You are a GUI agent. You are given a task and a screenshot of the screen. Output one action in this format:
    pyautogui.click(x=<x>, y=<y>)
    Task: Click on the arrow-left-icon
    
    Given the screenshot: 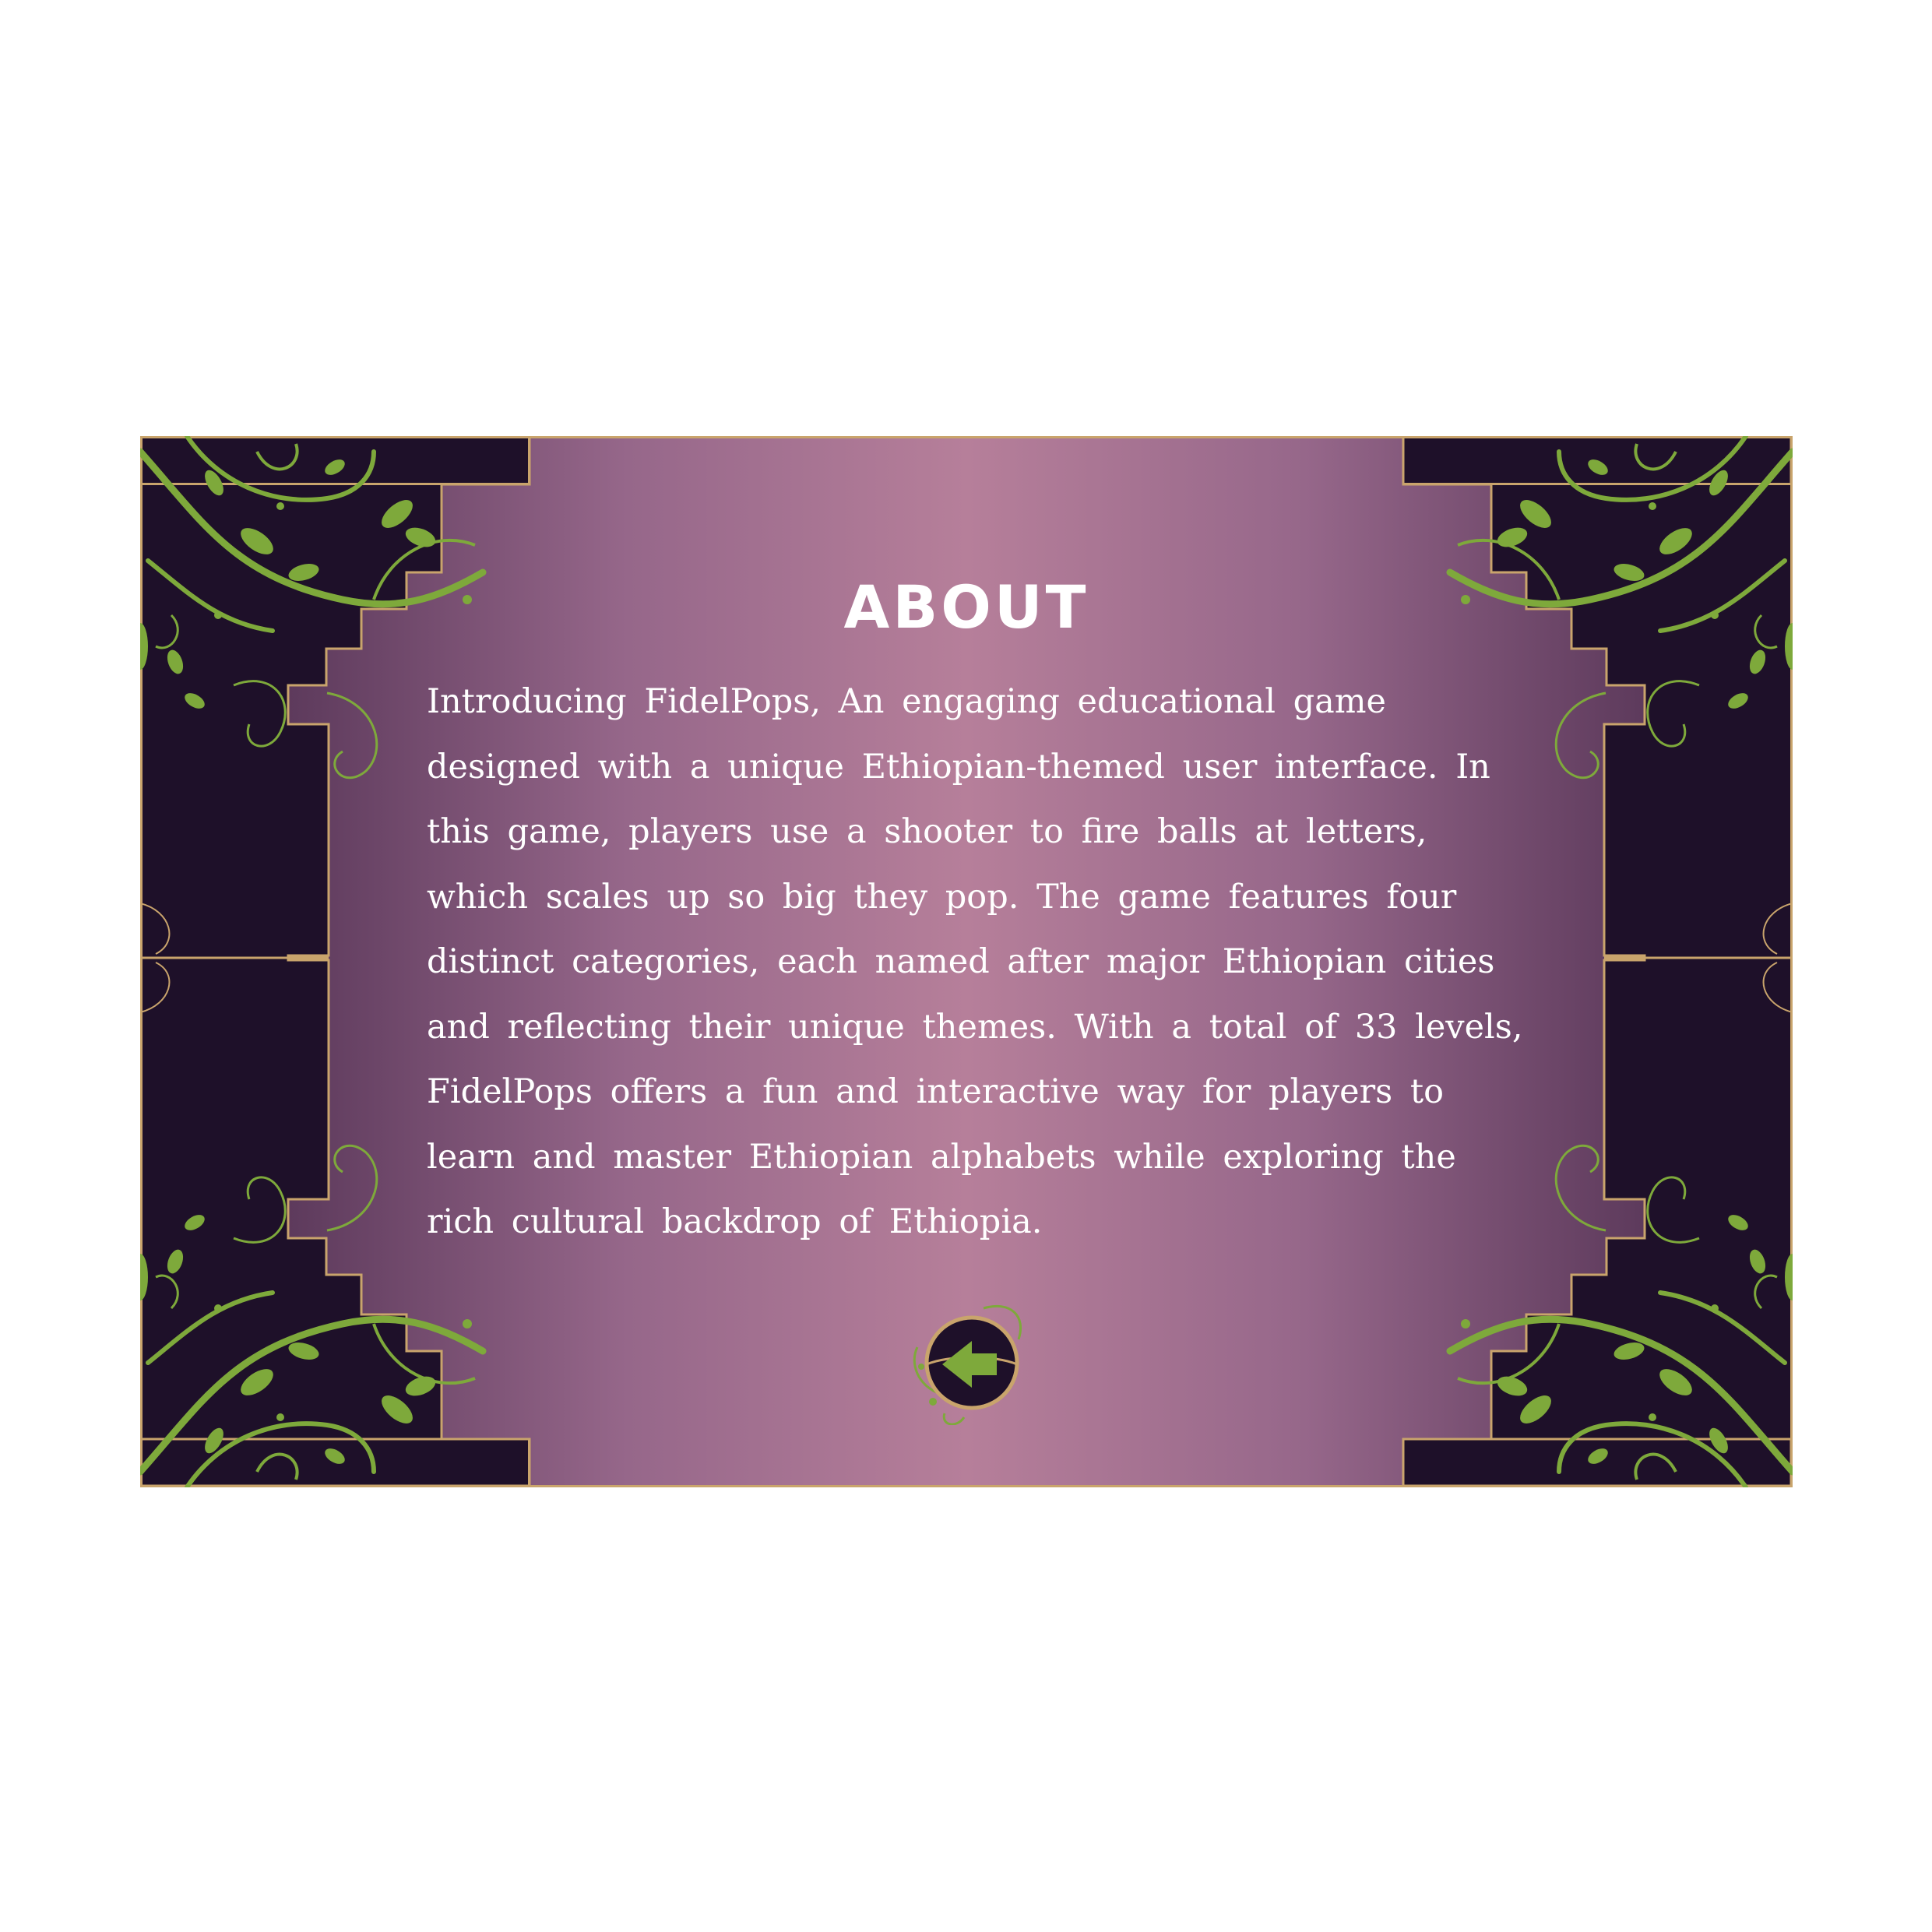 What is the action you would take?
    pyautogui.click(x=967, y=1364)
    